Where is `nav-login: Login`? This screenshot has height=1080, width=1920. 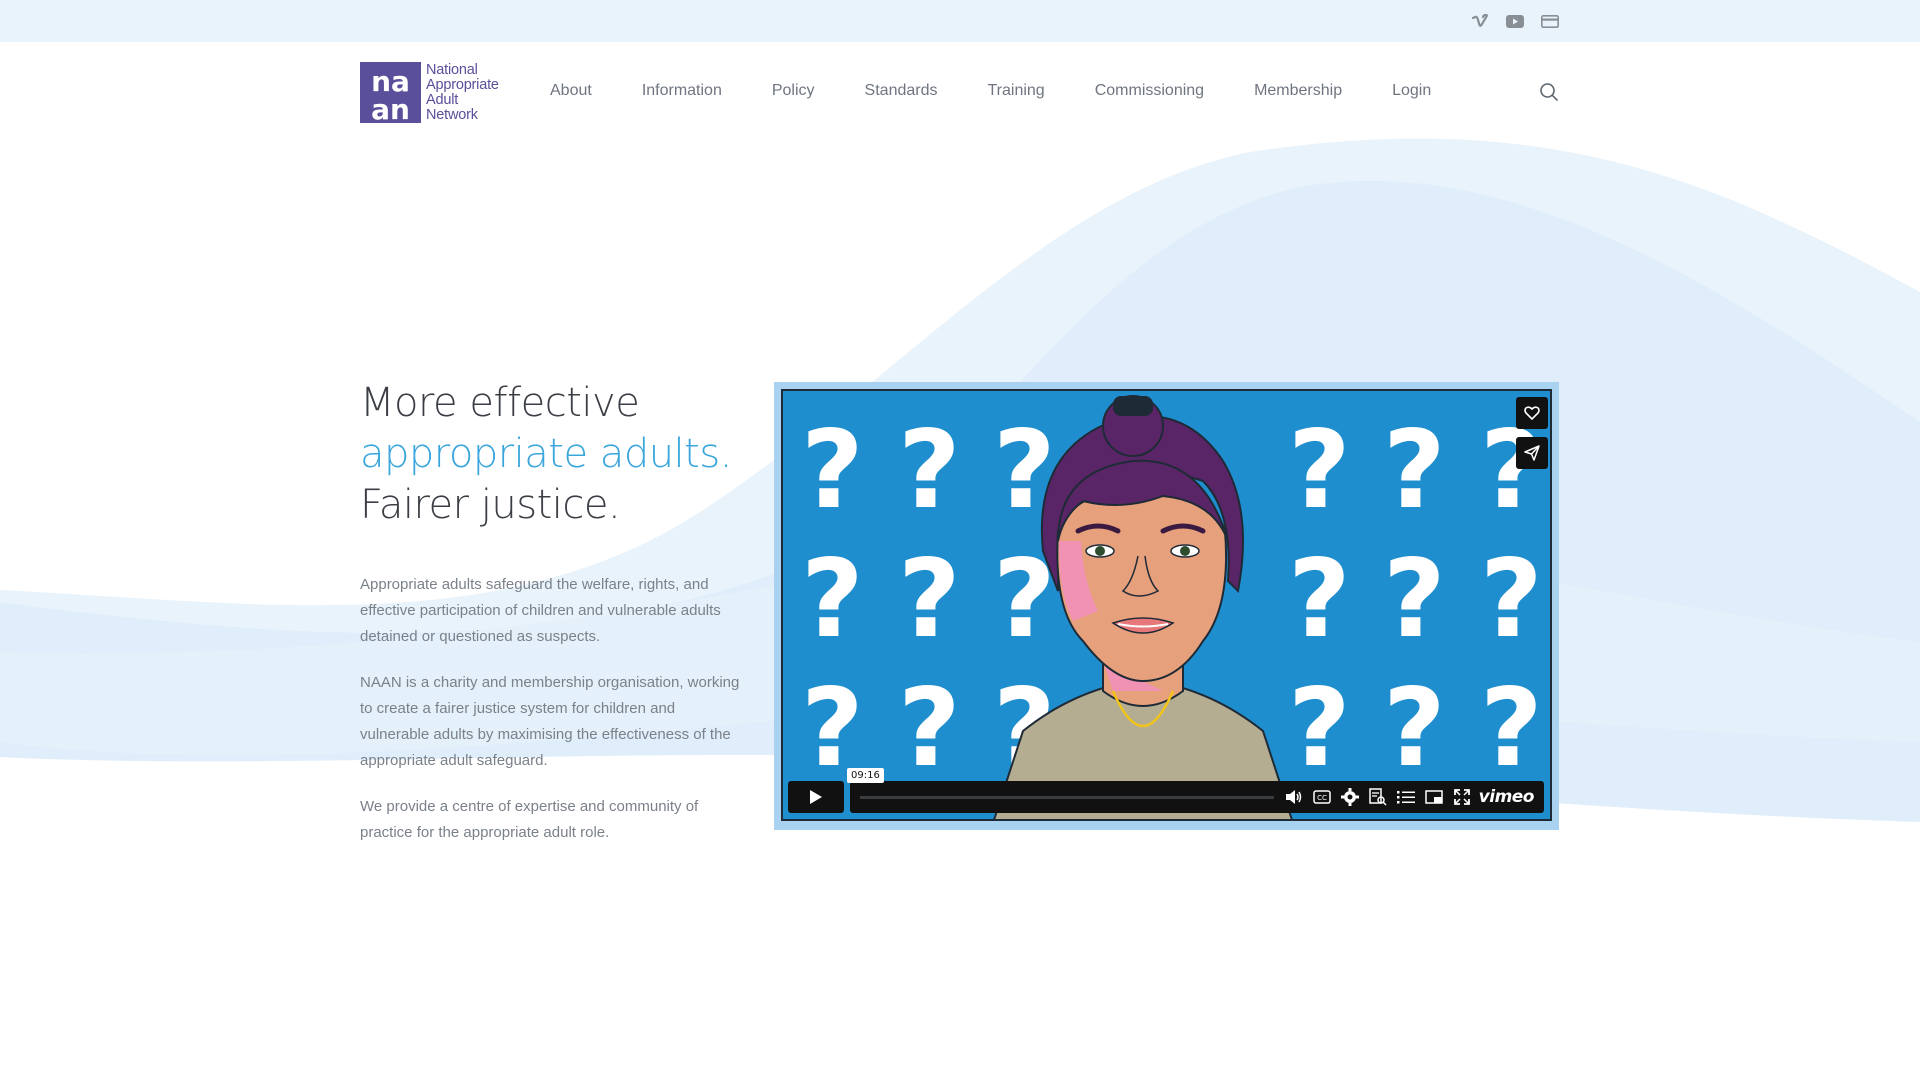 nav-login: Login is located at coordinates (1411, 91).